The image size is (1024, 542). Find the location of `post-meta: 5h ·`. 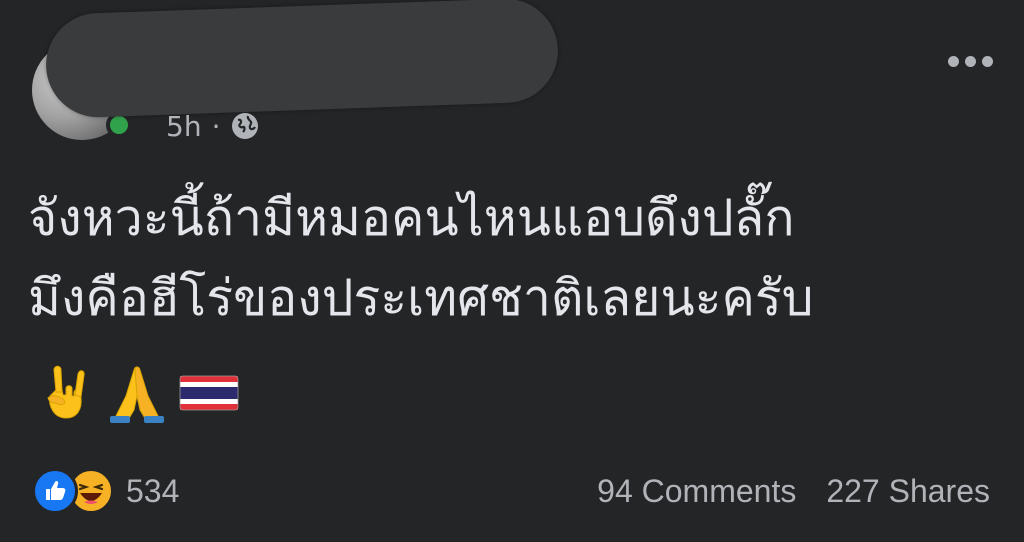

post-meta: 5h · is located at coordinates (213, 126).